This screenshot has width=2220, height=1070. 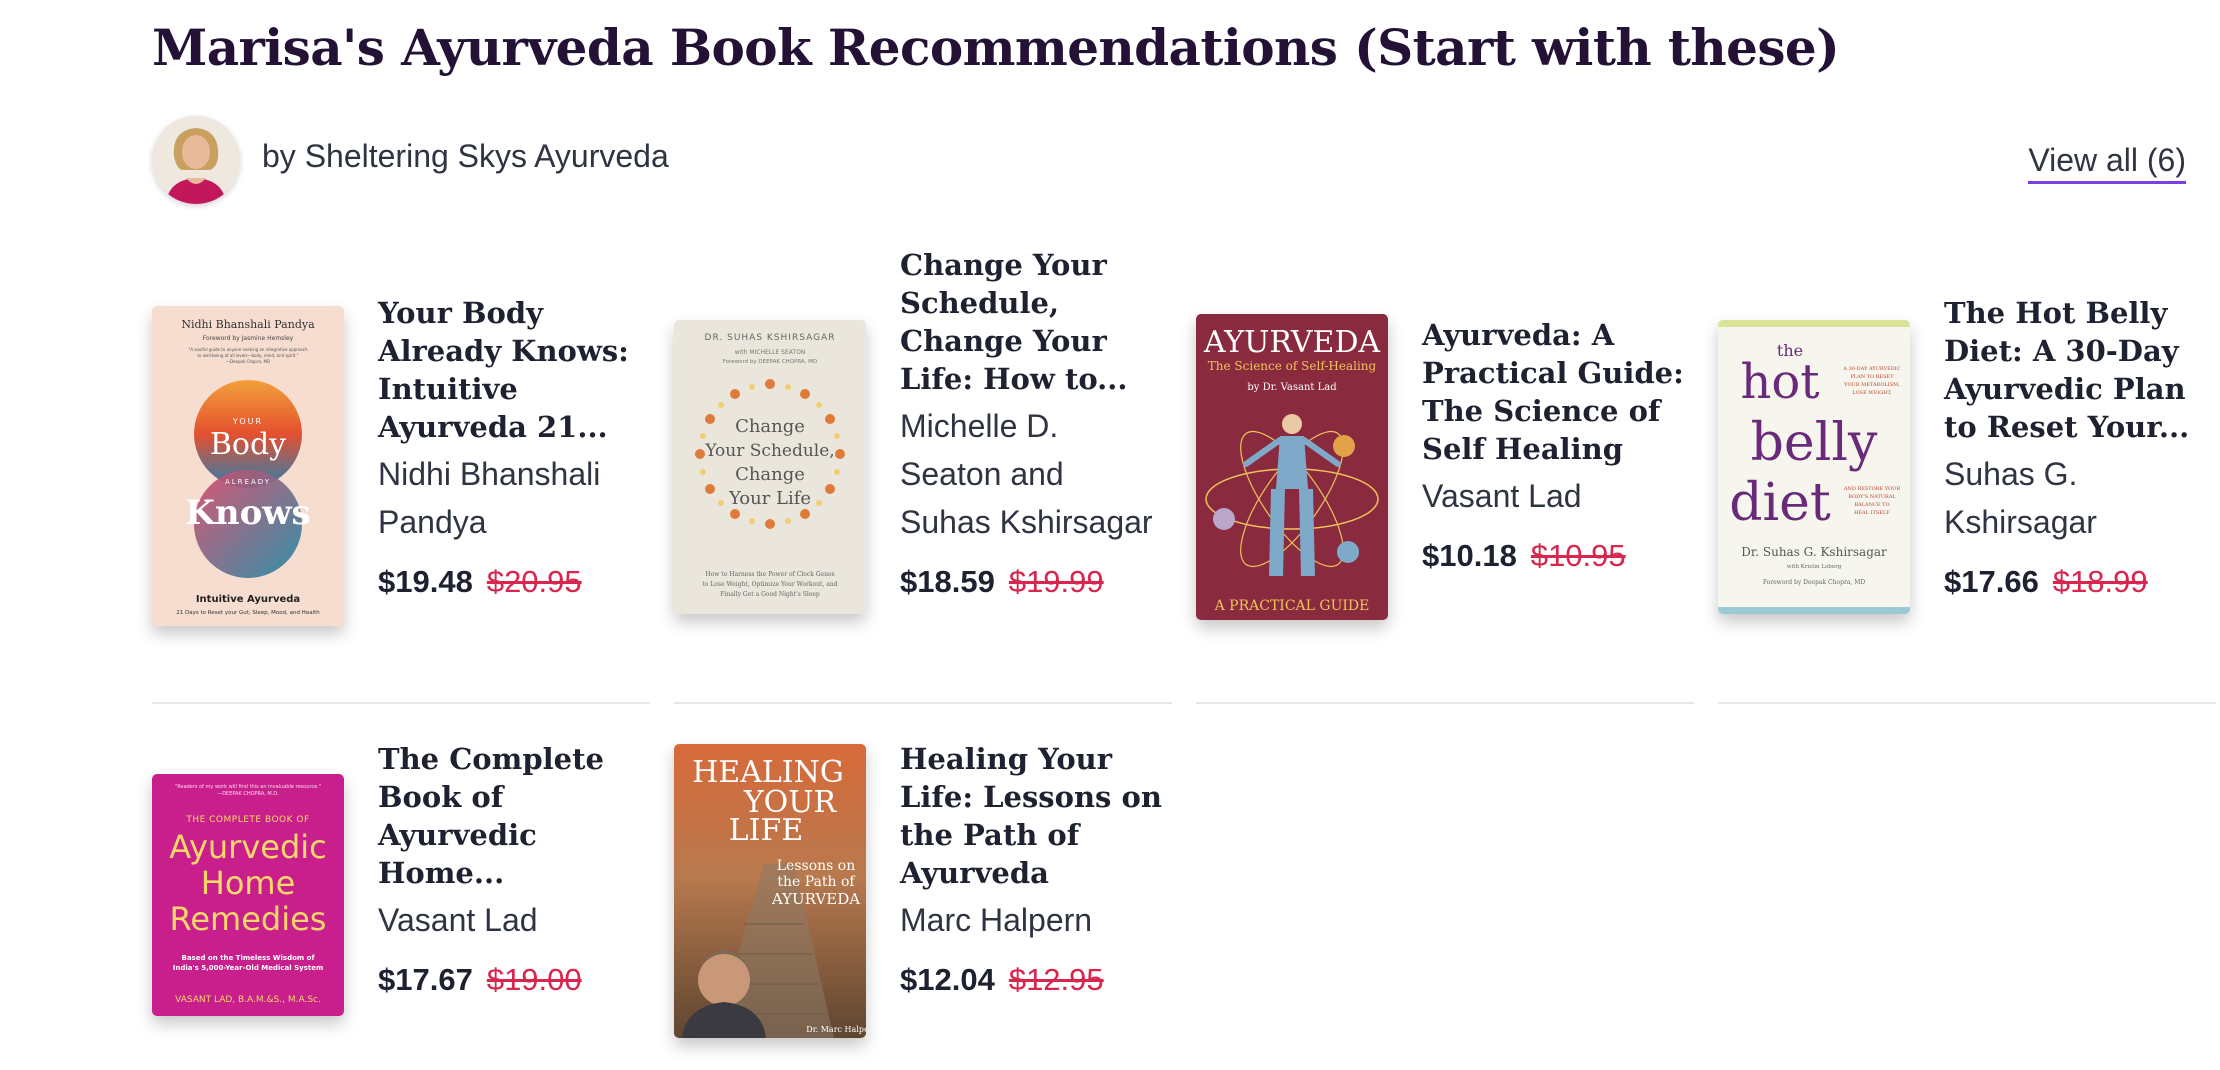 I want to click on original-price: $19.99, so click(x=1056, y=581).